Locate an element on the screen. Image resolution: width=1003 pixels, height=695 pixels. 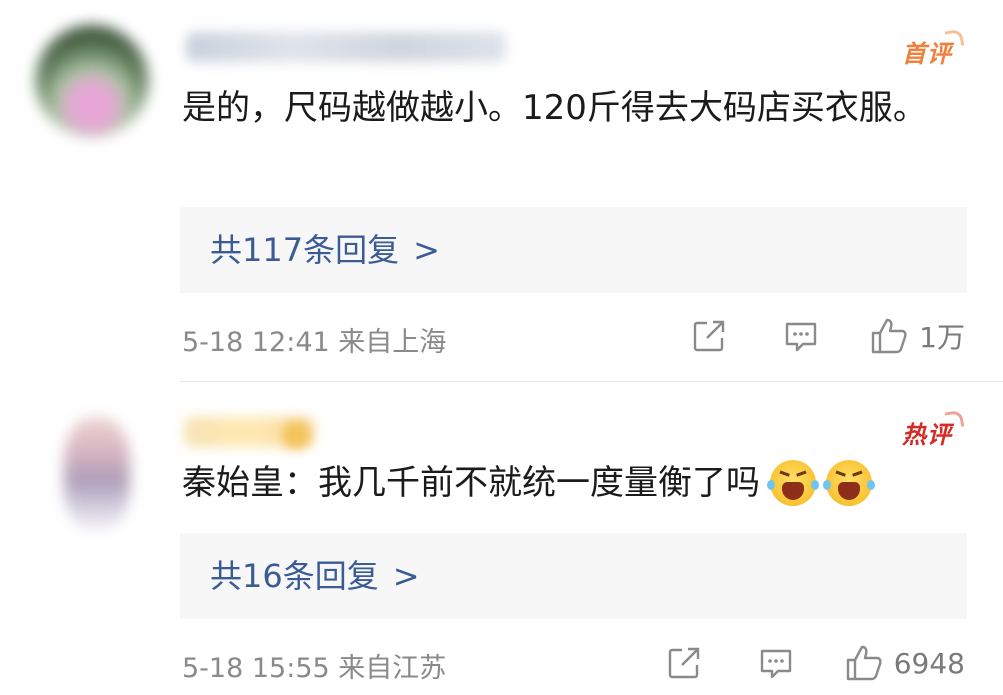
comment-actions: 6948 is located at coordinates (788, 663).